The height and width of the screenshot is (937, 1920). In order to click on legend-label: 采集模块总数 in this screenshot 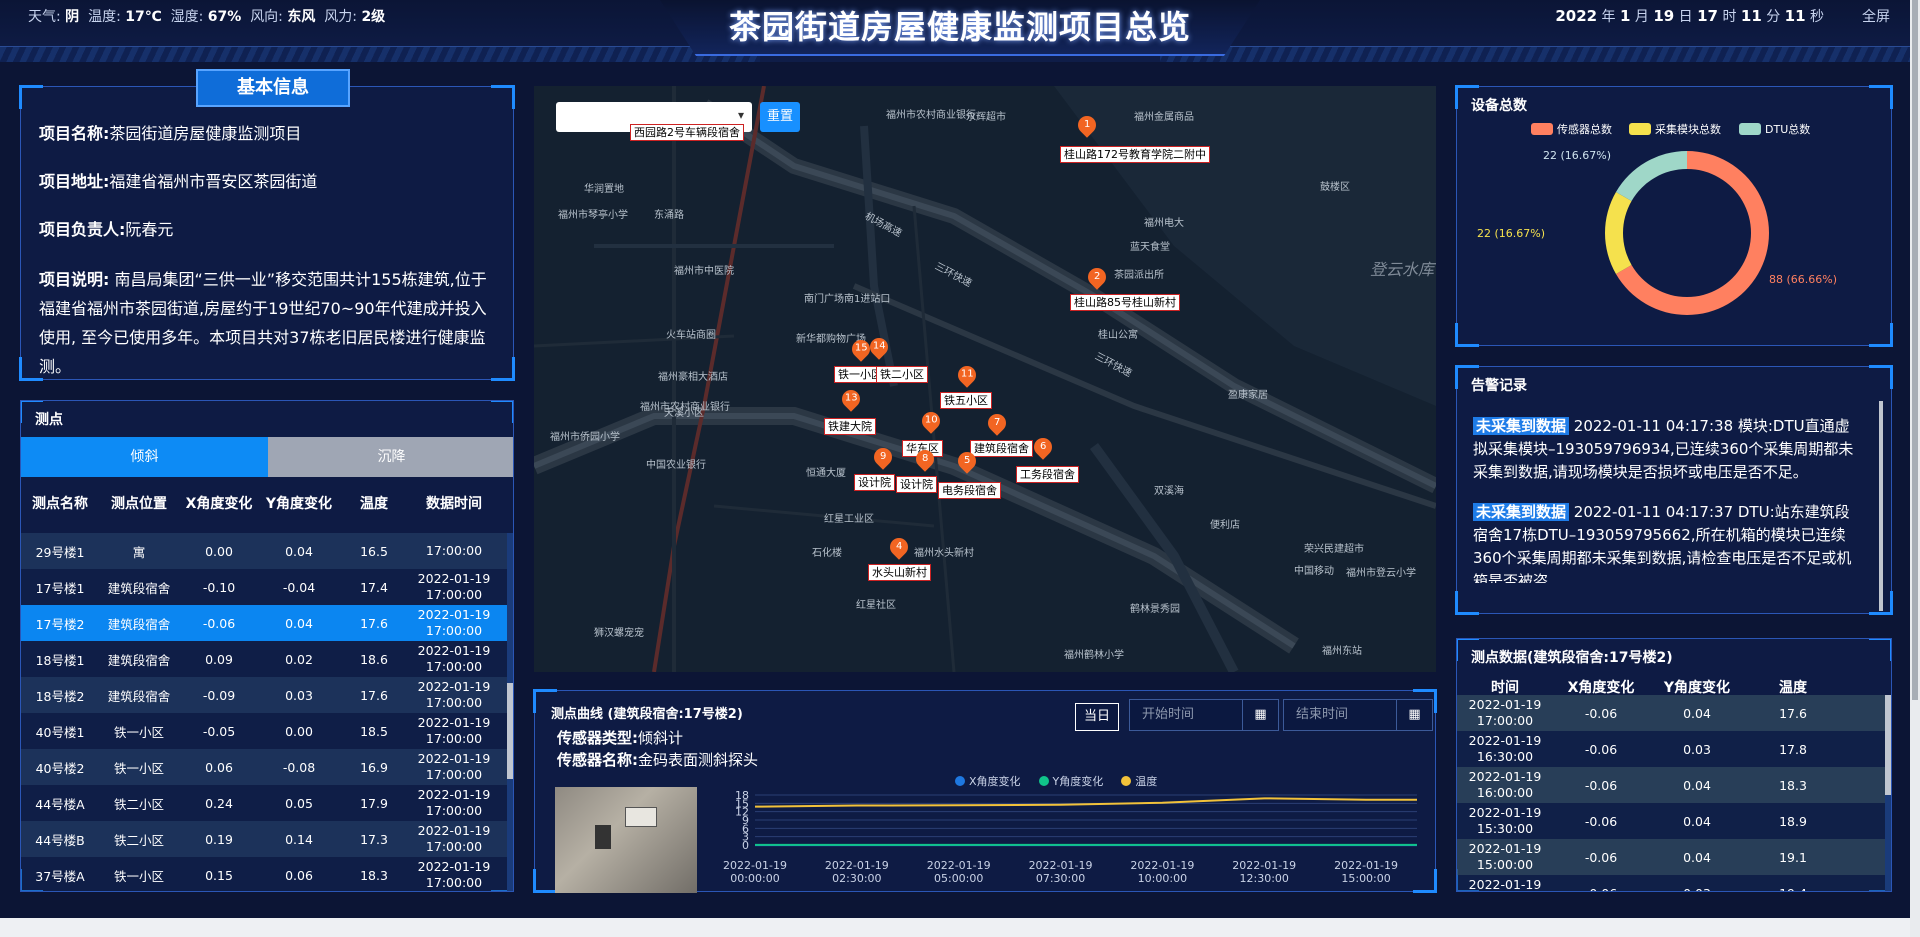, I will do `click(1688, 129)`.